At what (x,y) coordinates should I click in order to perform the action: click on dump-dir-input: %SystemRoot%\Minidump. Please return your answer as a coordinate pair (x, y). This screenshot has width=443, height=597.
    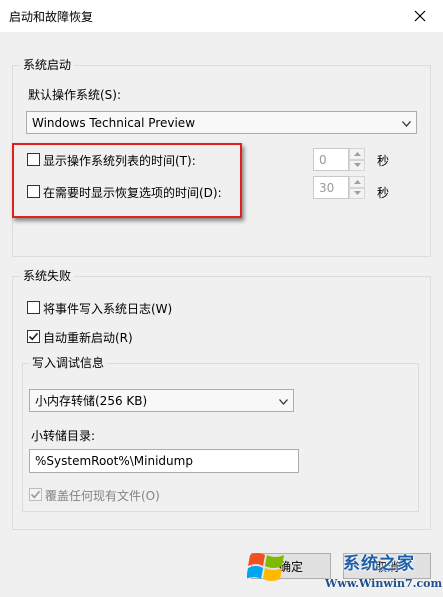
    Looking at the image, I should click on (164, 461).